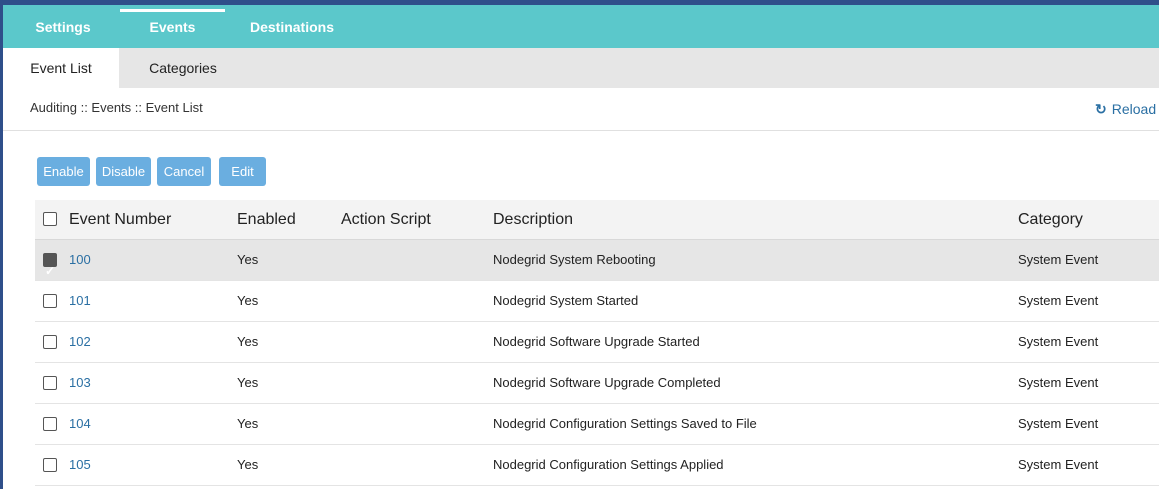 This screenshot has height=489, width=1159. I want to click on header-category: Category, so click(1050, 219).